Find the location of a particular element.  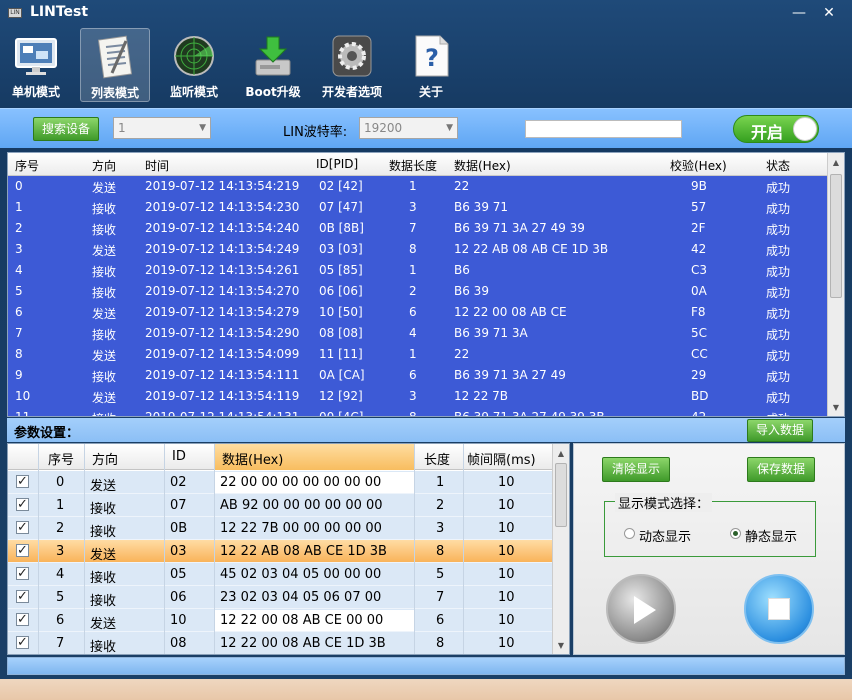

param-row: ✓ 2 接收 0B 12 22 7B 00 00 00 00 00 3 10 is located at coordinates (280, 528).